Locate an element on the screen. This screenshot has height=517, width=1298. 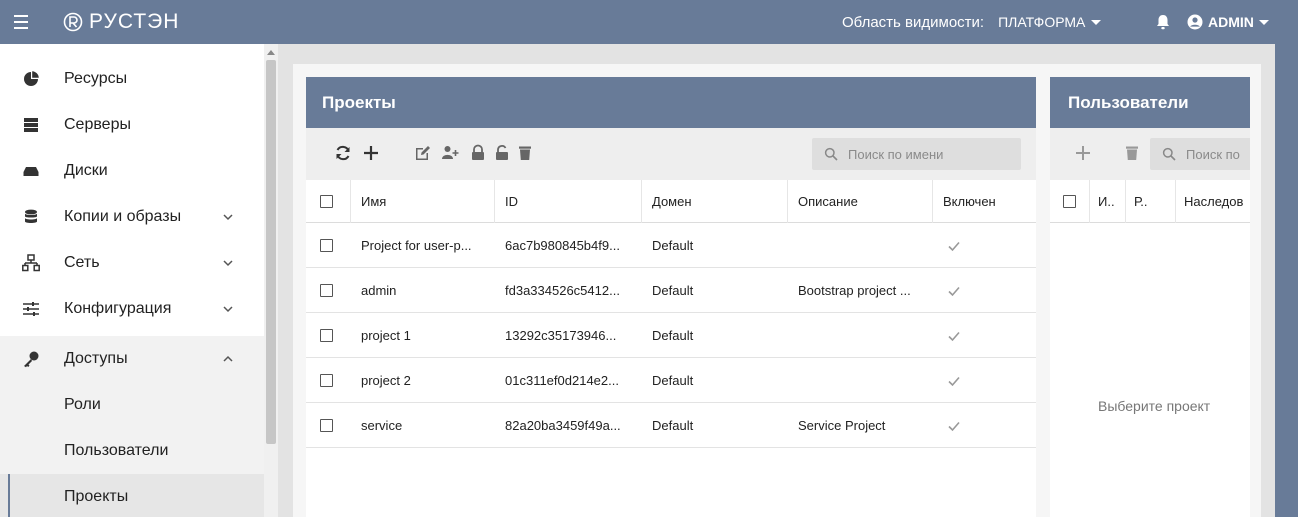
refresh-icon is located at coordinates (343, 153).